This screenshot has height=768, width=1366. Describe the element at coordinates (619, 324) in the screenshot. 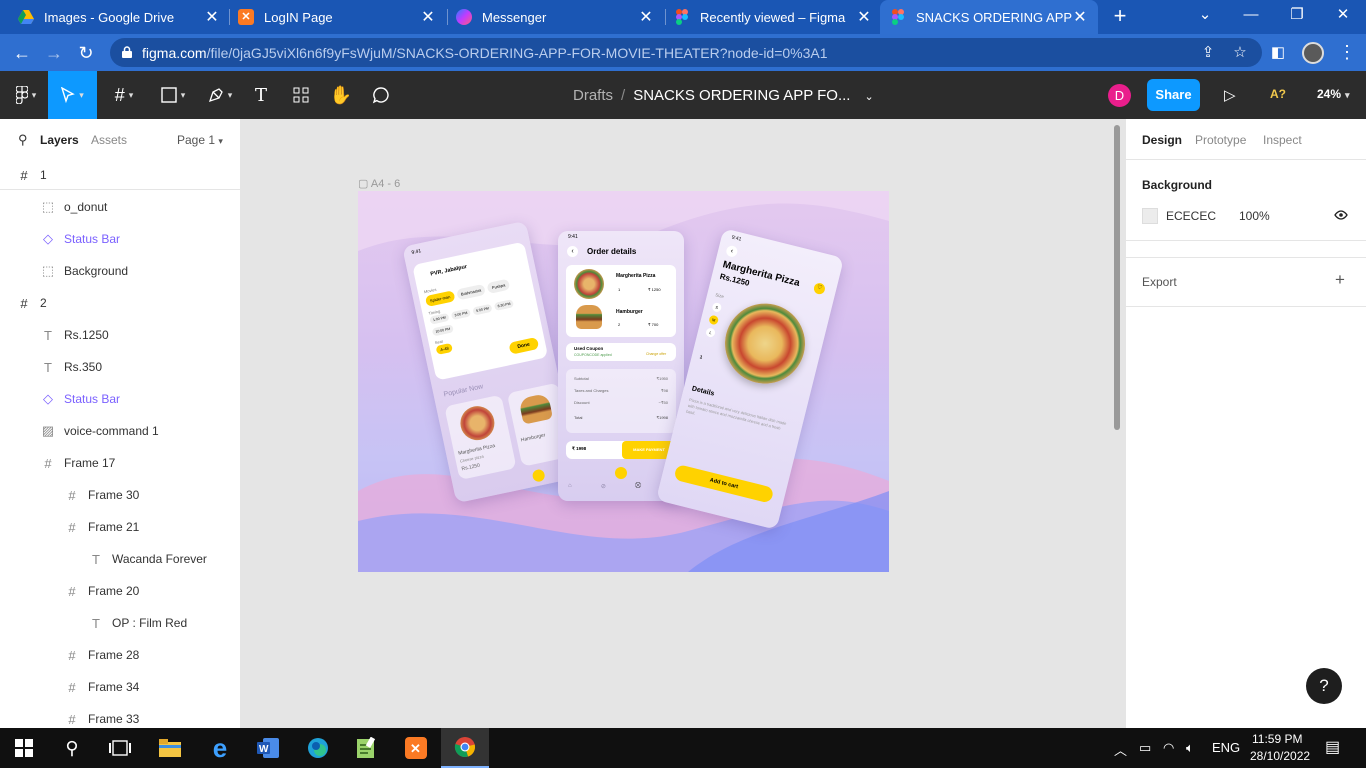

I see `item-qty: 2` at that location.